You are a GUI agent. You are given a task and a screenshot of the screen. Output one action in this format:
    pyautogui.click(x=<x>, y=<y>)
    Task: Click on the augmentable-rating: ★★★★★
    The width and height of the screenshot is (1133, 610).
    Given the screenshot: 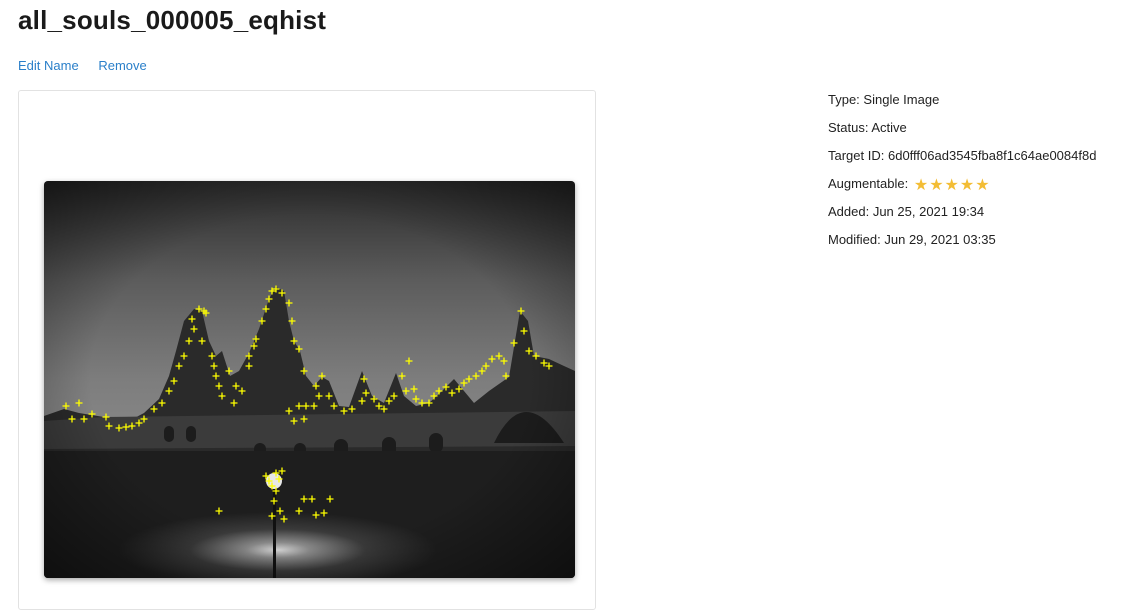 What is the action you would take?
    pyautogui.click(x=952, y=186)
    